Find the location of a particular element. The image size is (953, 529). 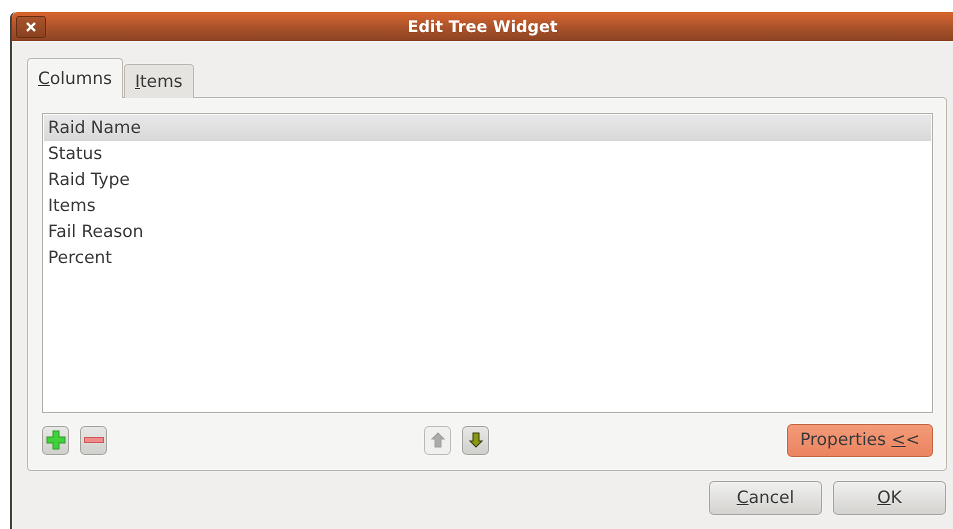

list-item: Raid Type is located at coordinates (487, 180).